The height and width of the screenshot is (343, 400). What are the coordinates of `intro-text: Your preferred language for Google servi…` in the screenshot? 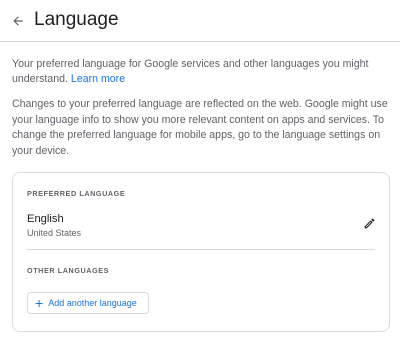 It's located at (200, 72).